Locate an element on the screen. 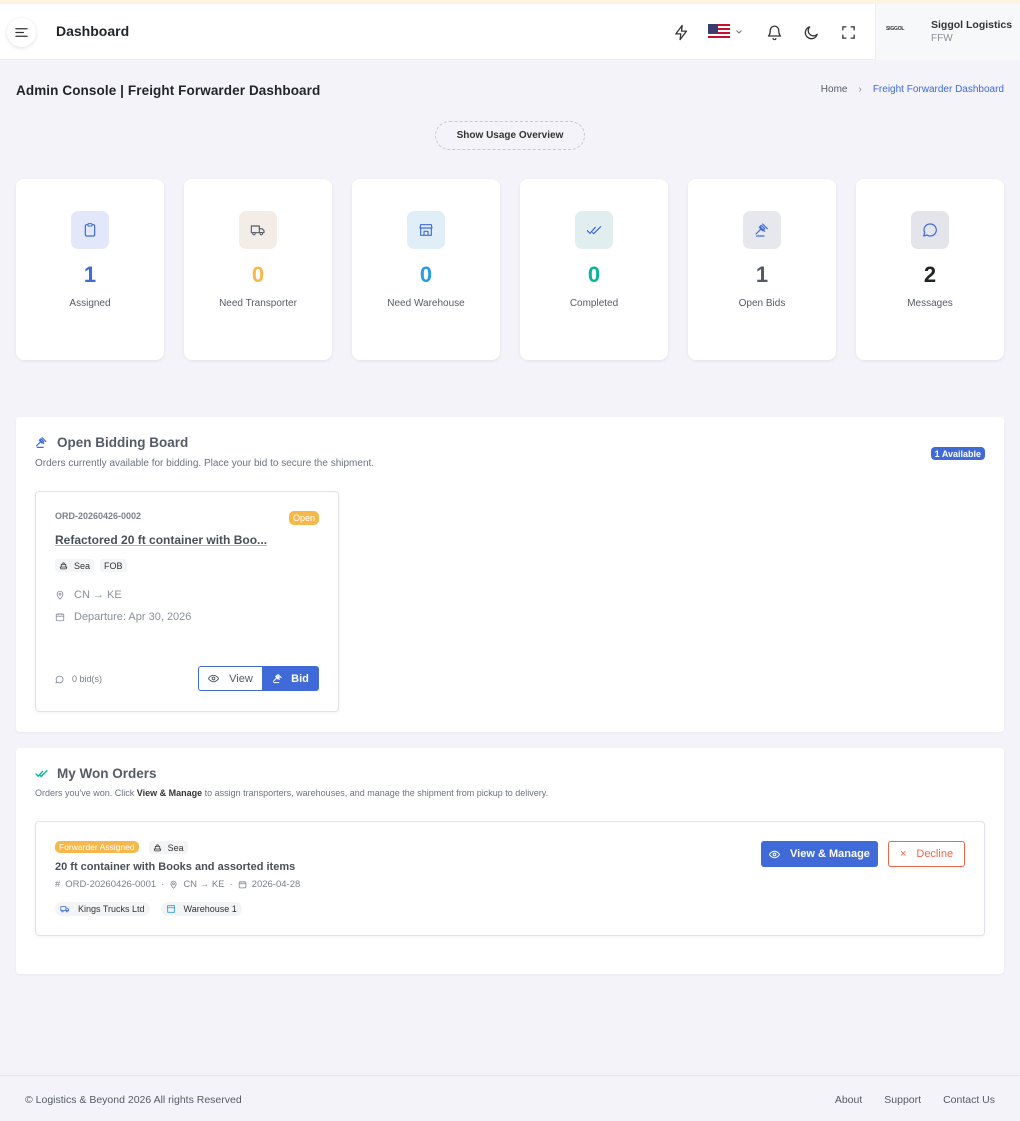 Image resolution: width=1020 pixels, height=1121 pixels. stat-card-assigned: 1 Assigned is located at coordinates (90, 269).